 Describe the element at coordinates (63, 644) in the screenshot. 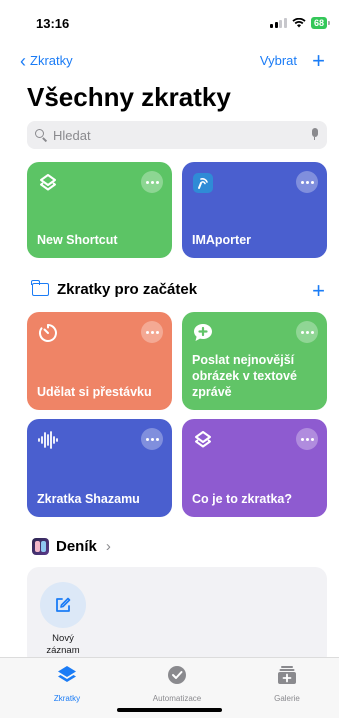

I see `new-entry-label: Nový záznam` at that location.